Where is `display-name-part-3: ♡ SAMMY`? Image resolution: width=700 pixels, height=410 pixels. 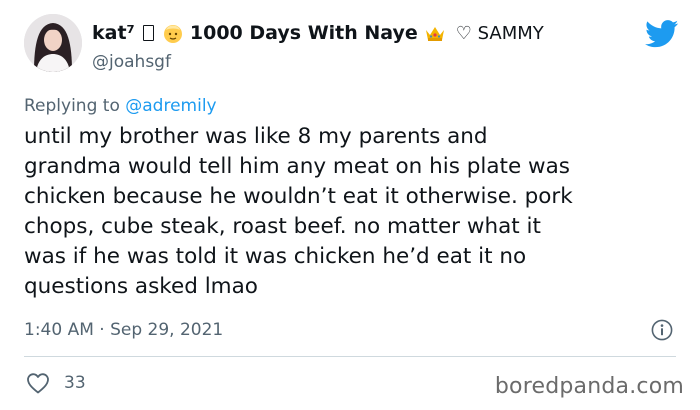 display-name-part-3: ♡ SAMMY is located at coordinates (499, 33).